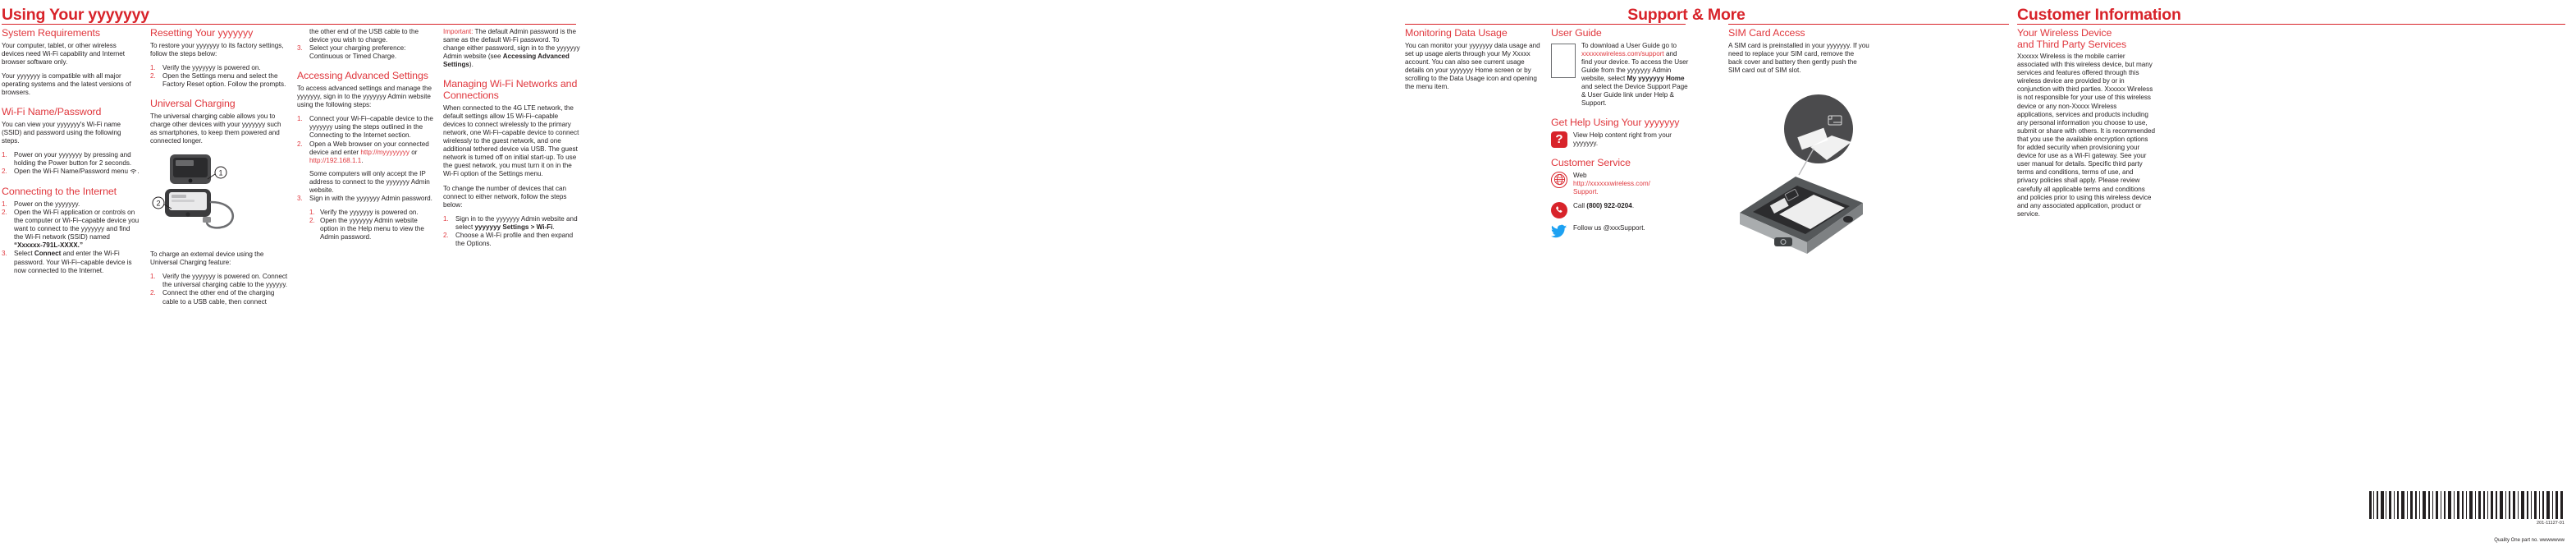 This screenshot has width=2576, height=547. I want to click on text-follow-support: Follow us @xxxSupport., so click(1609, 228).